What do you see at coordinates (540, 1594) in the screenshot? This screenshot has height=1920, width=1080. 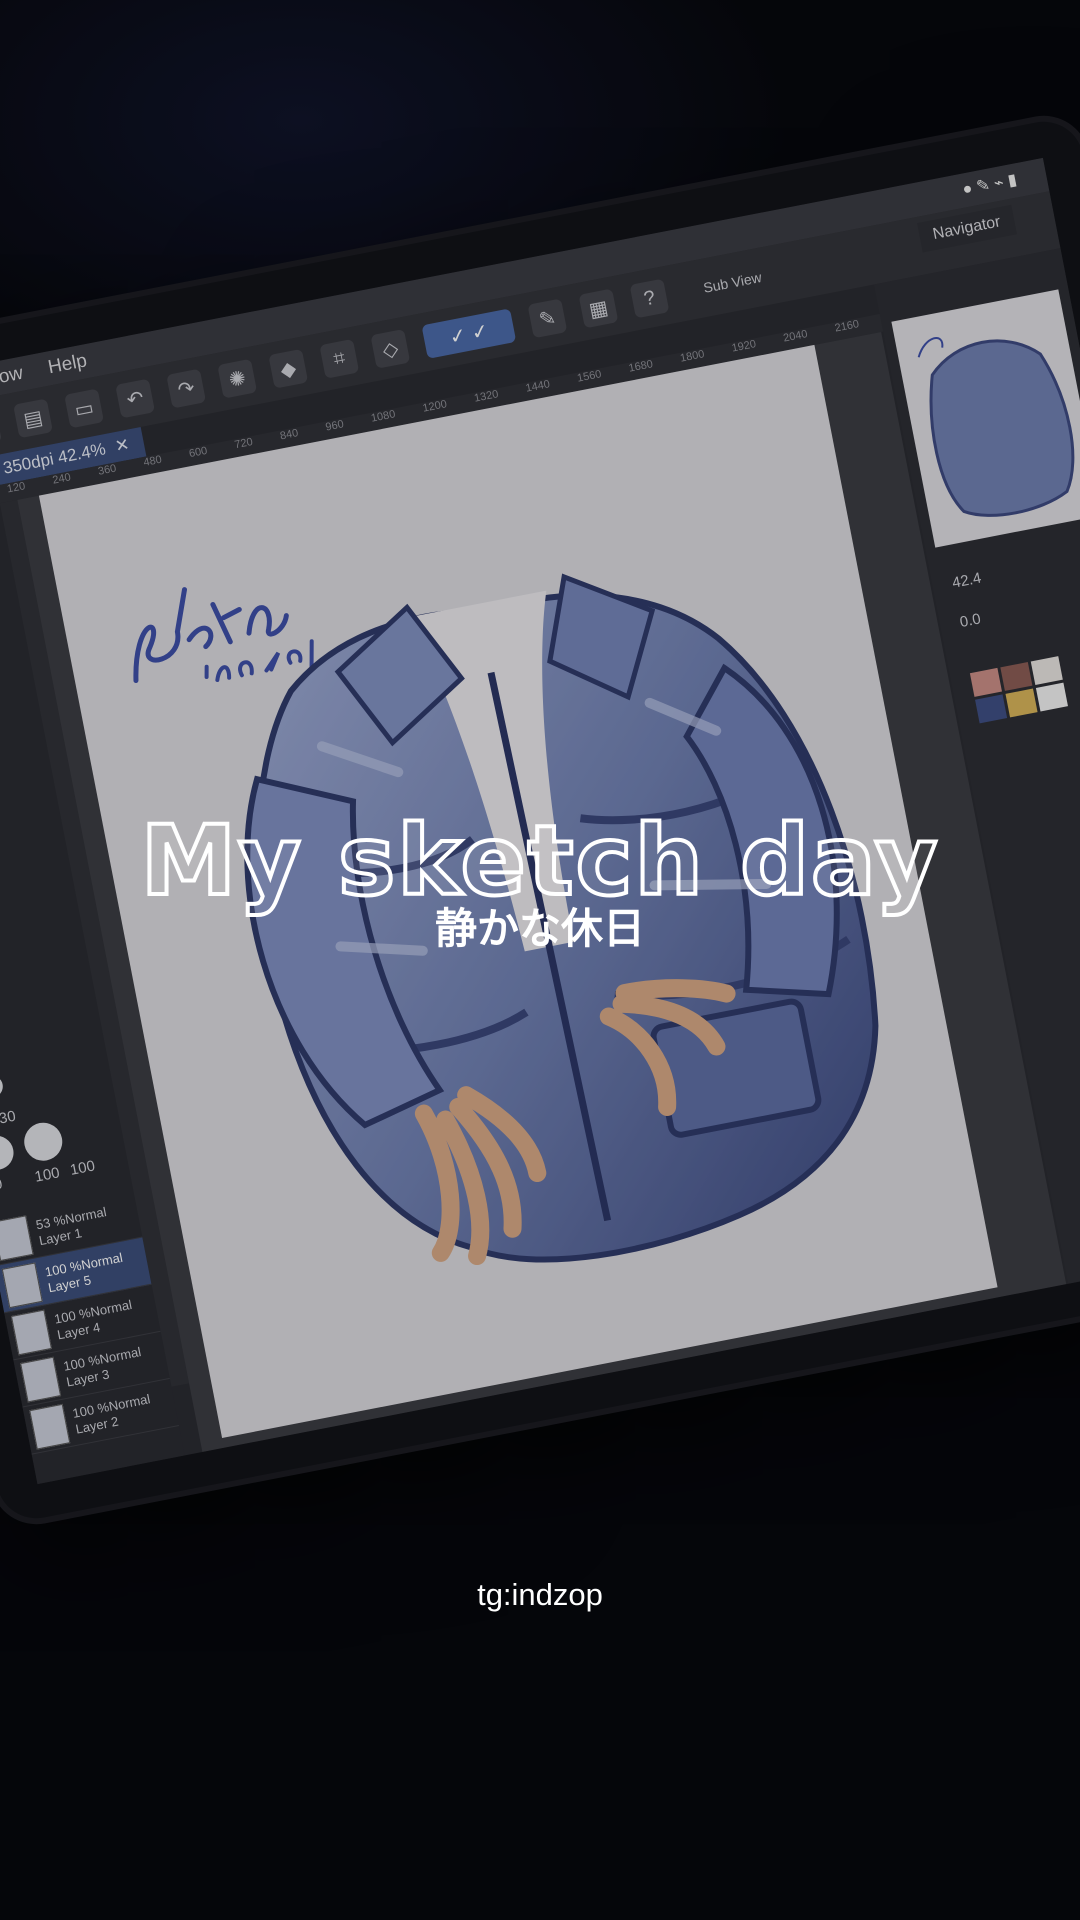 I see `overlay-credit: tg:indzop` at bounding box center [540, 1594].